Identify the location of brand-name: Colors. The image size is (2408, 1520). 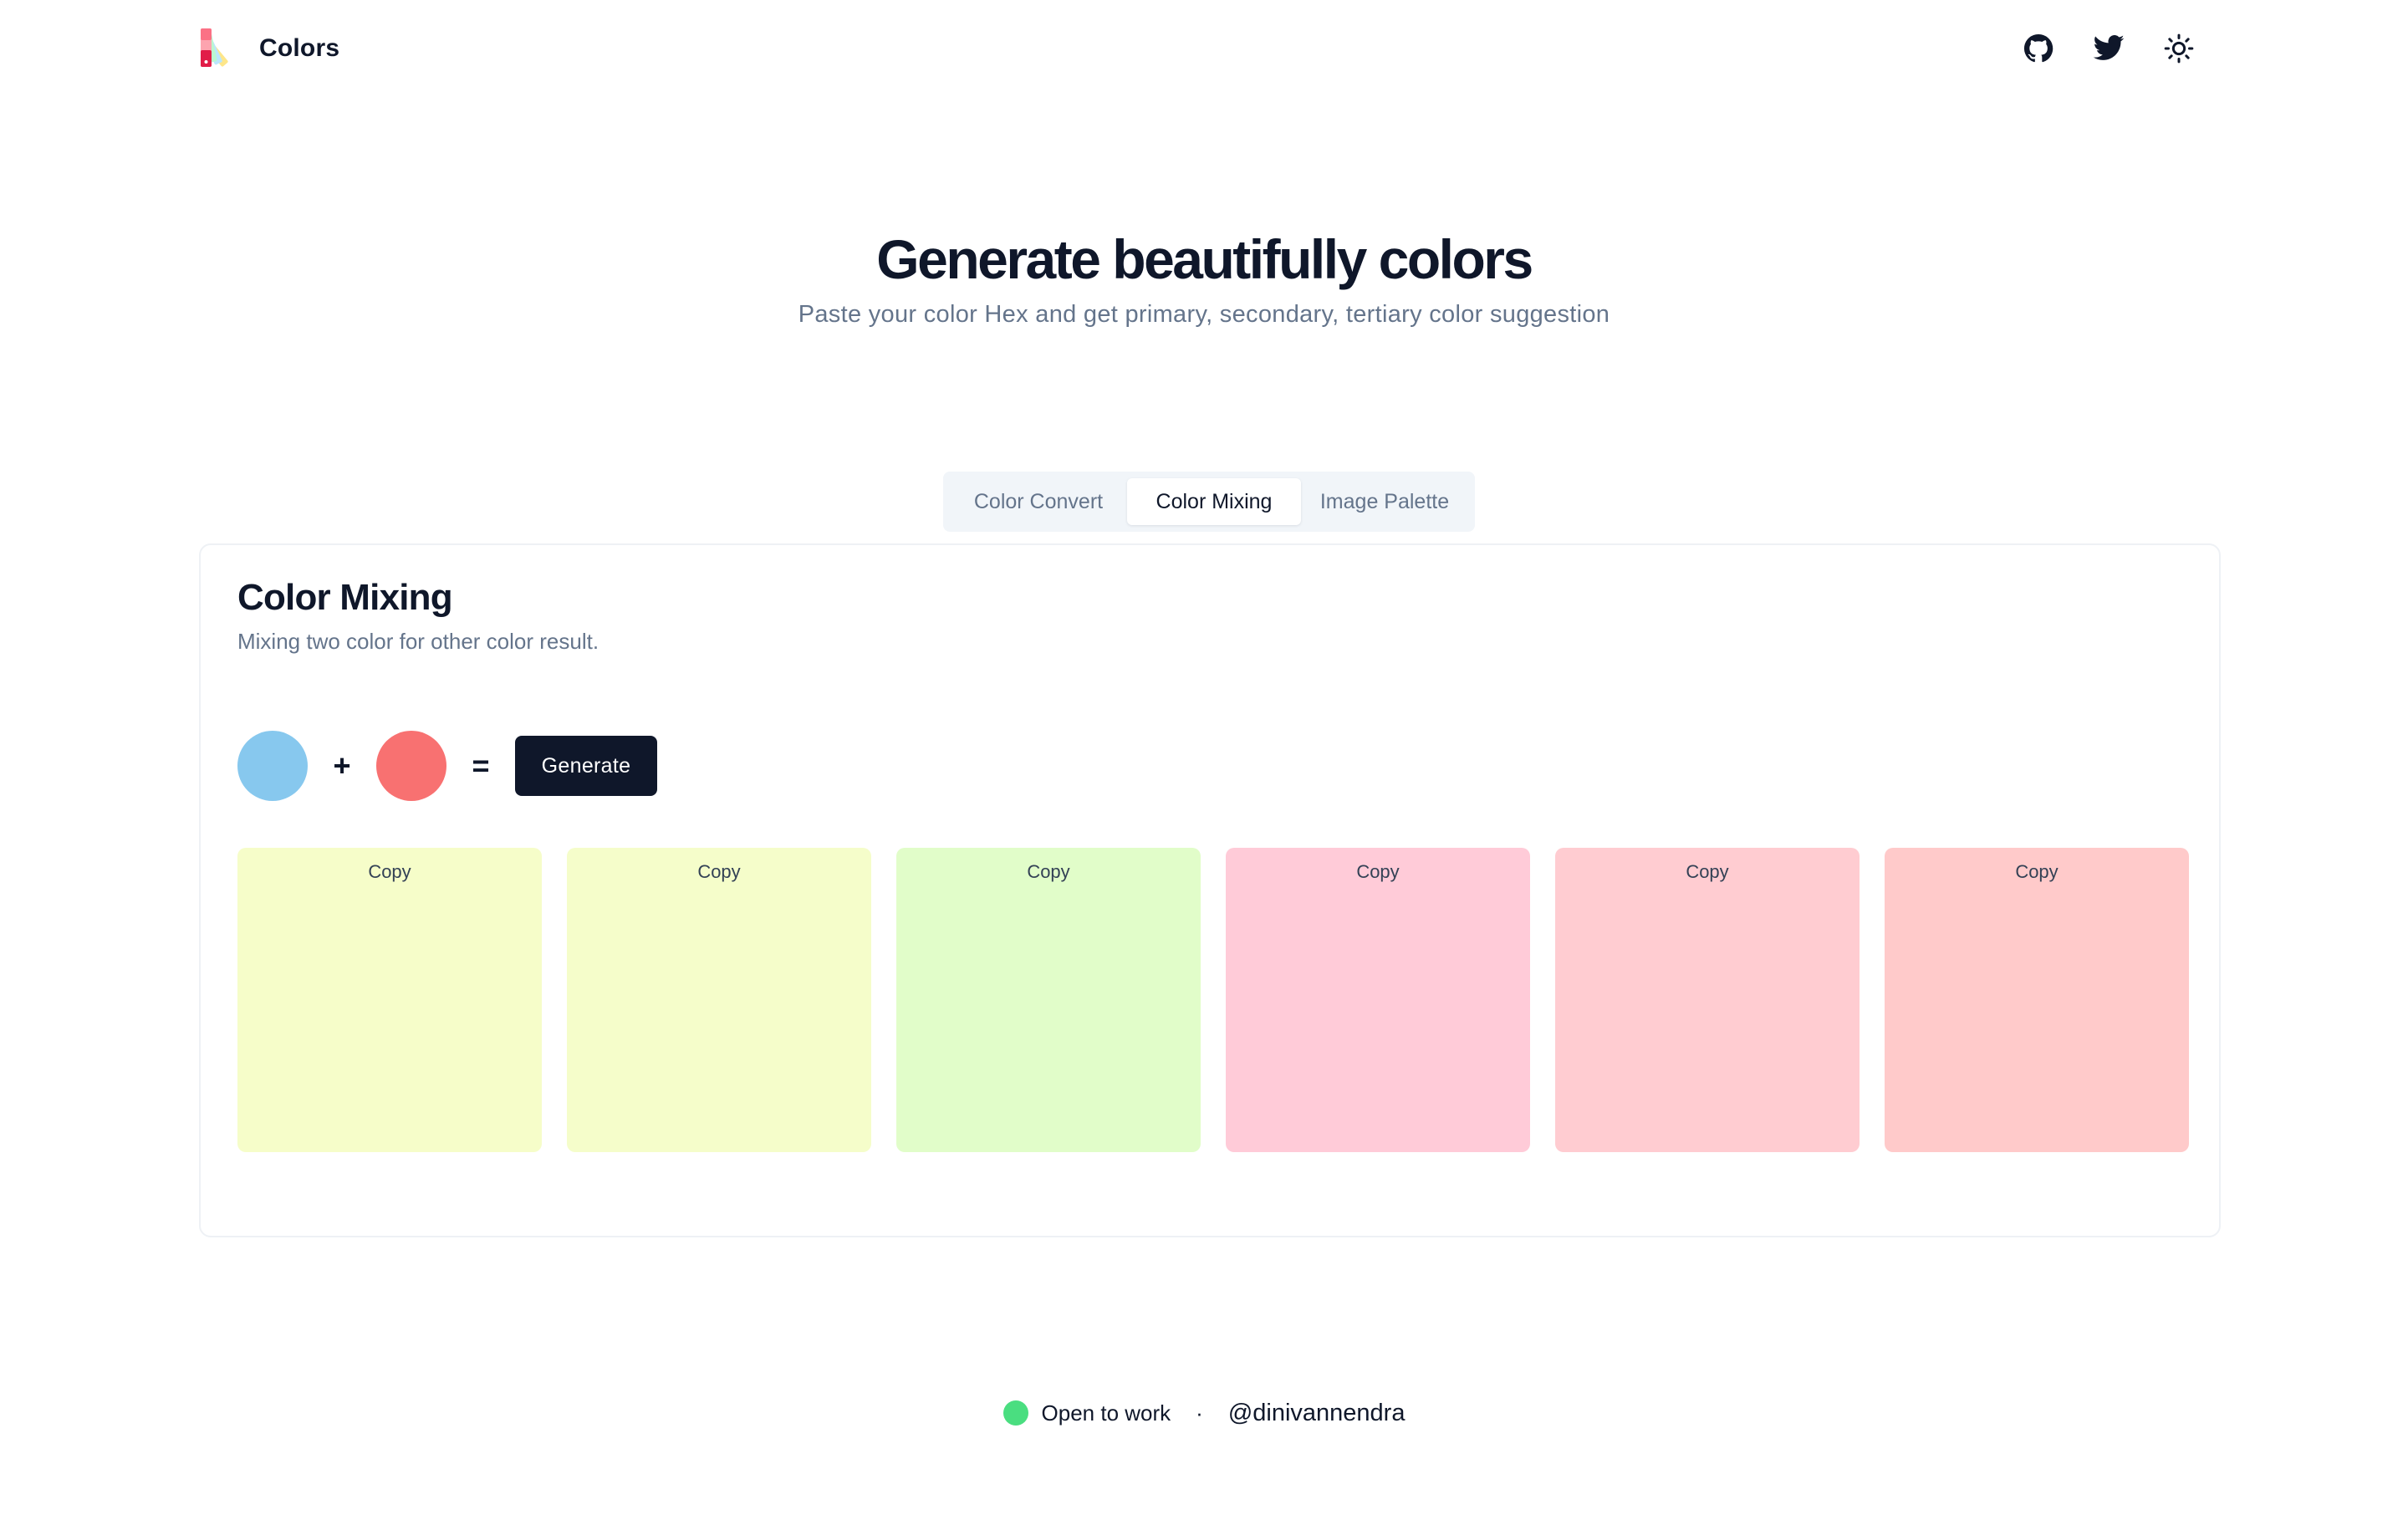
(299, 48).